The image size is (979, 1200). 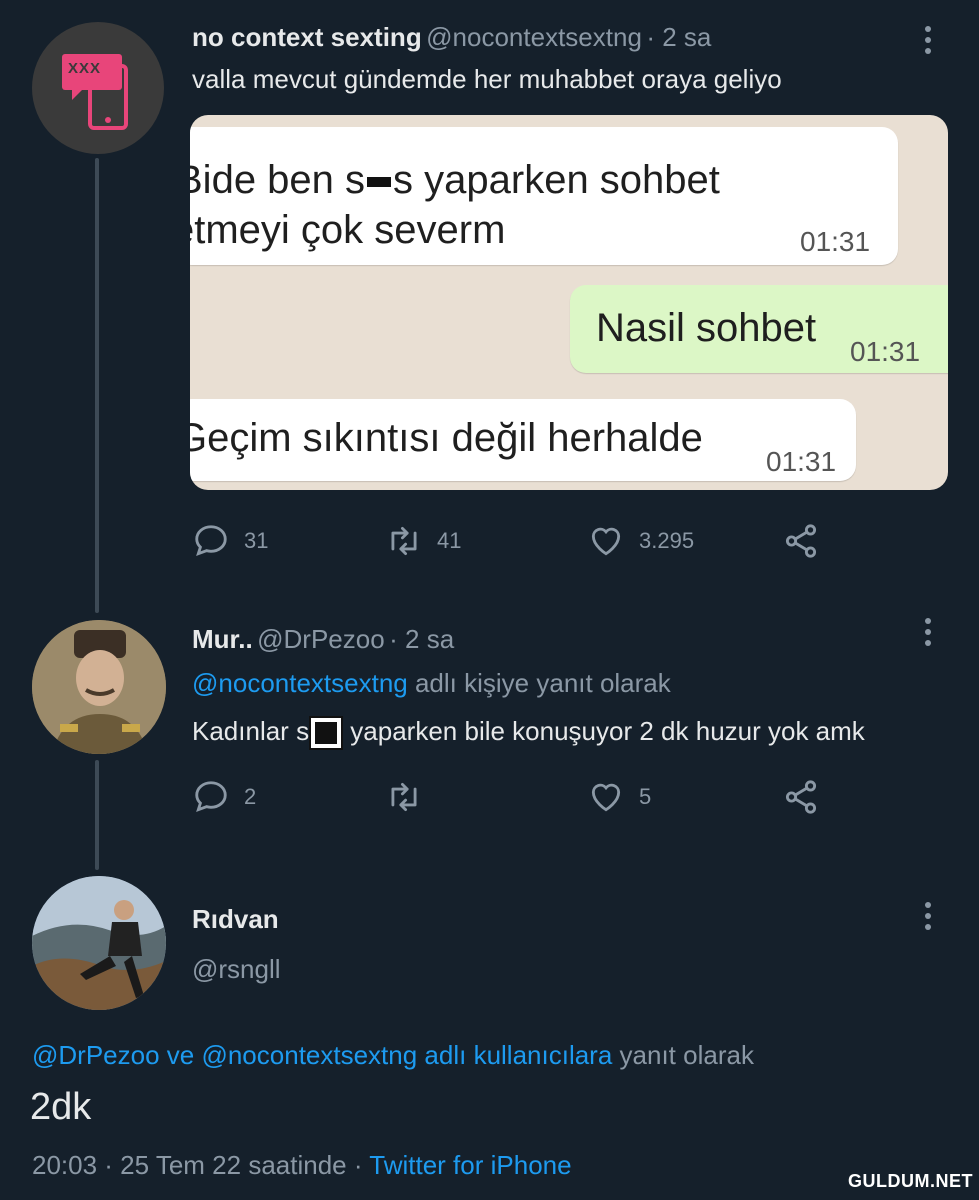 I want to click on chat-msg1-time: 01:31, so click(x=835, y=241).